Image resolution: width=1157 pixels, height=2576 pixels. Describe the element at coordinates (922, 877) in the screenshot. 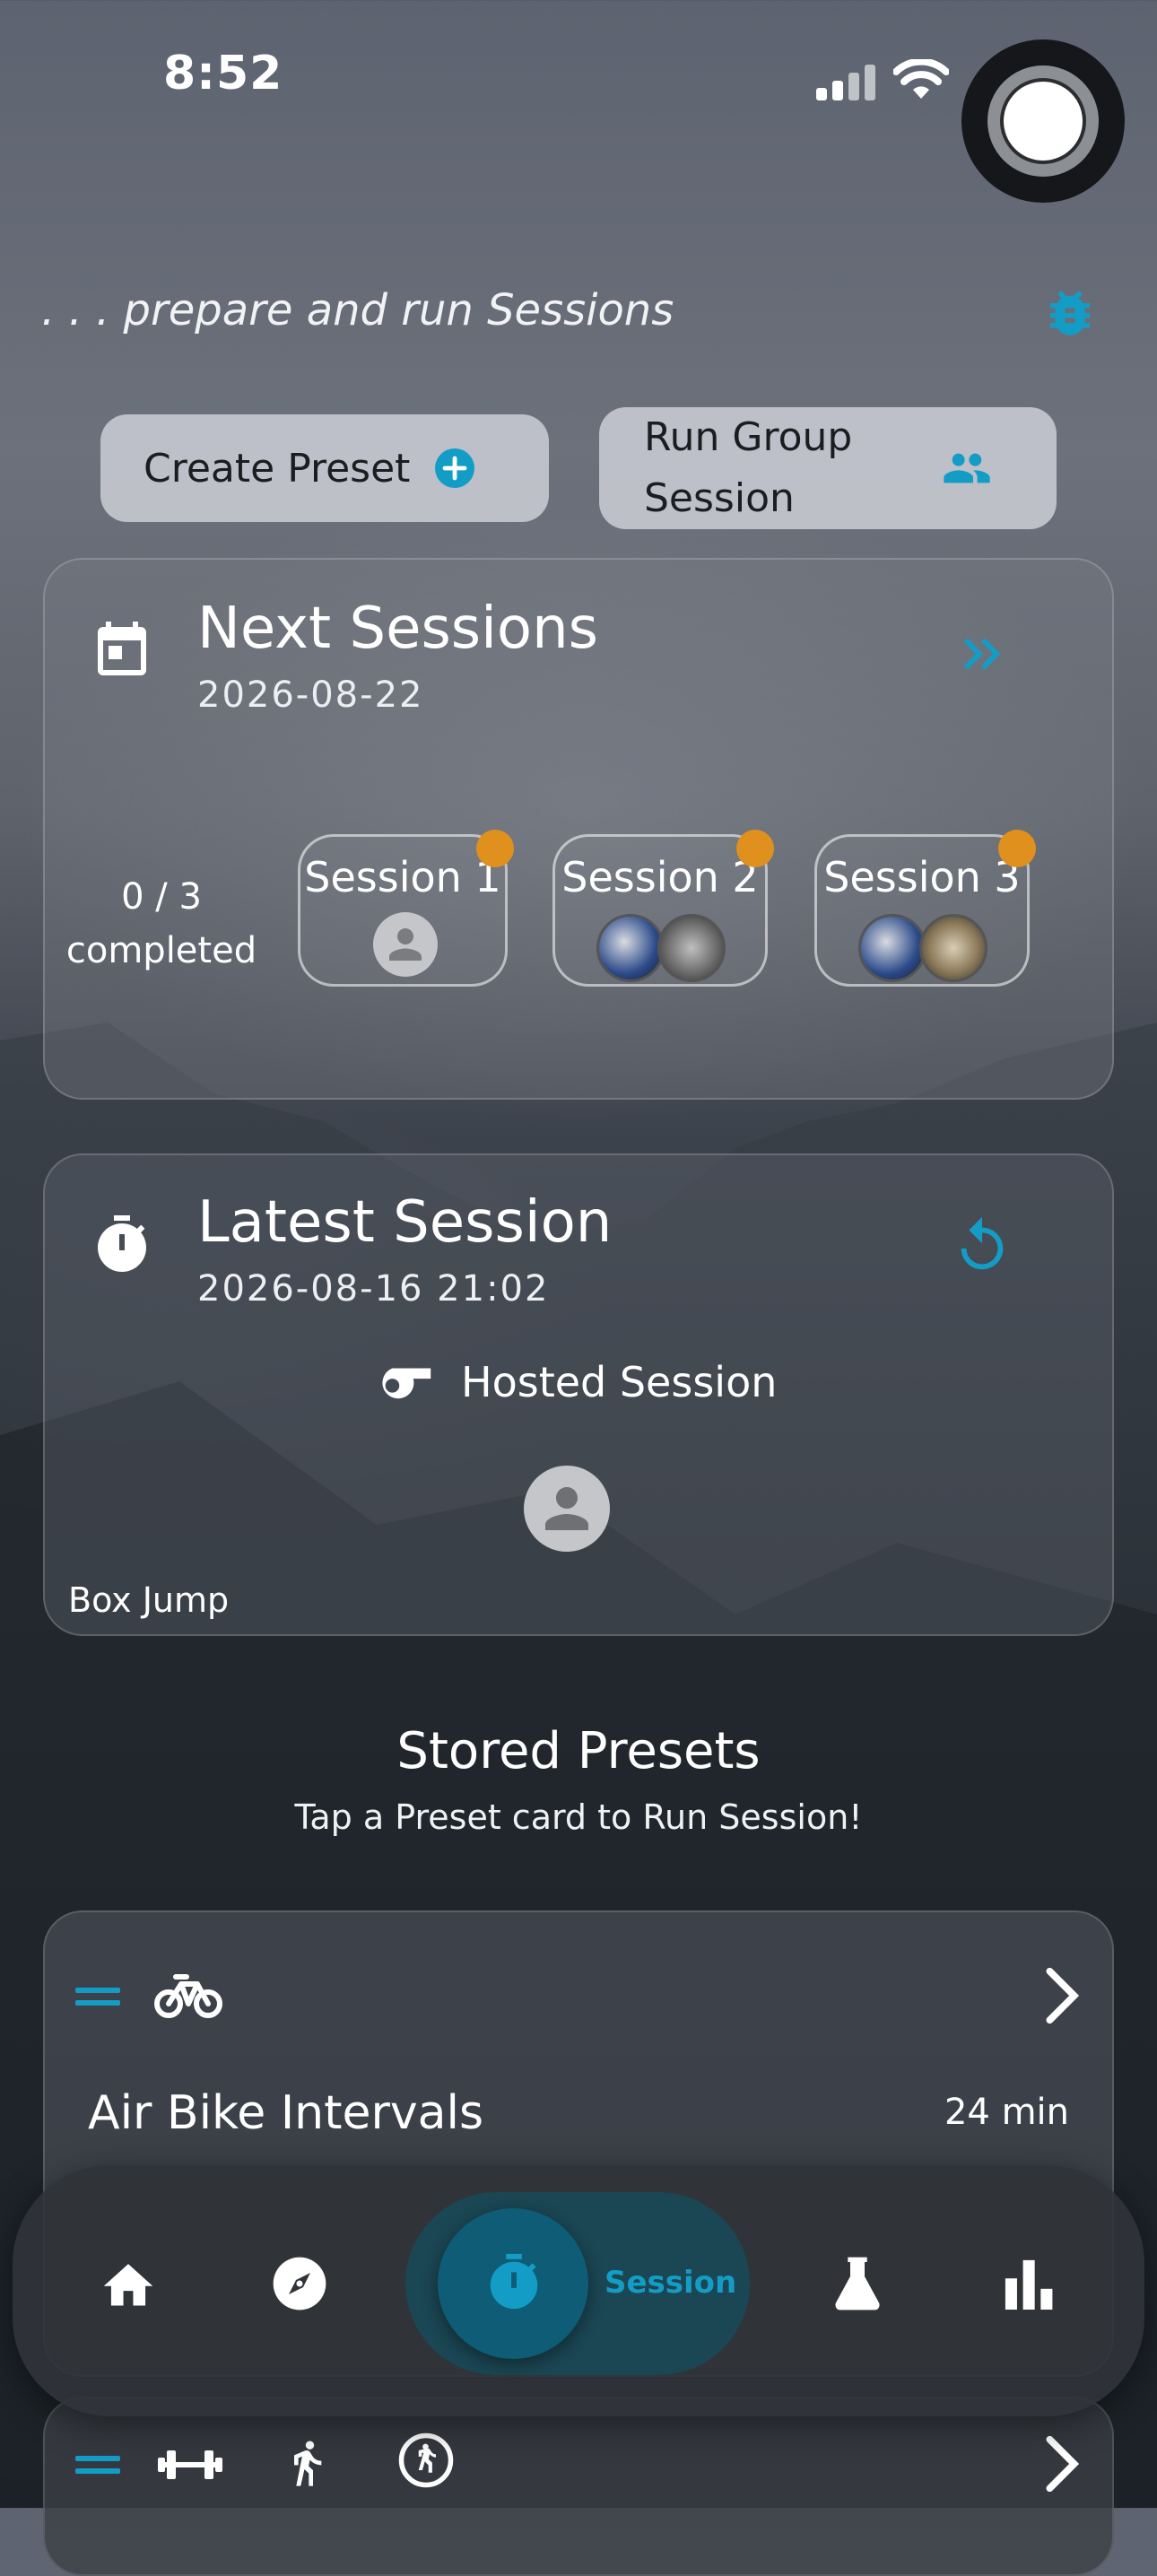

I see `session-chip-label: Session 3` at that location.